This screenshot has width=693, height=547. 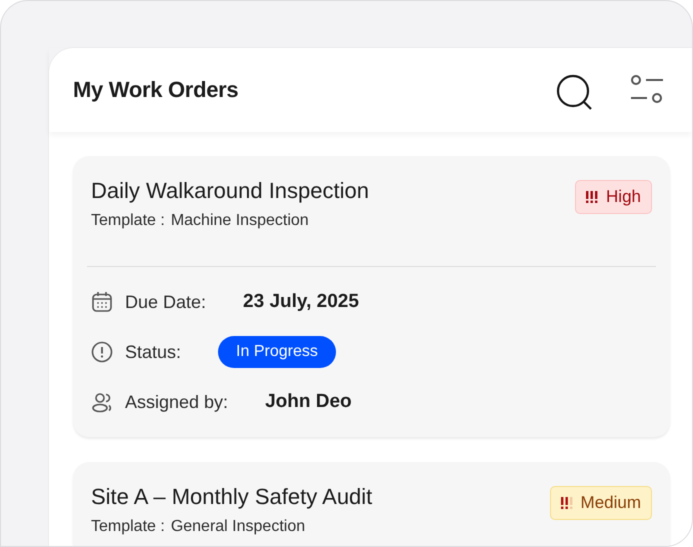 I want to click on filter-icon, so click(x=647, y=90).